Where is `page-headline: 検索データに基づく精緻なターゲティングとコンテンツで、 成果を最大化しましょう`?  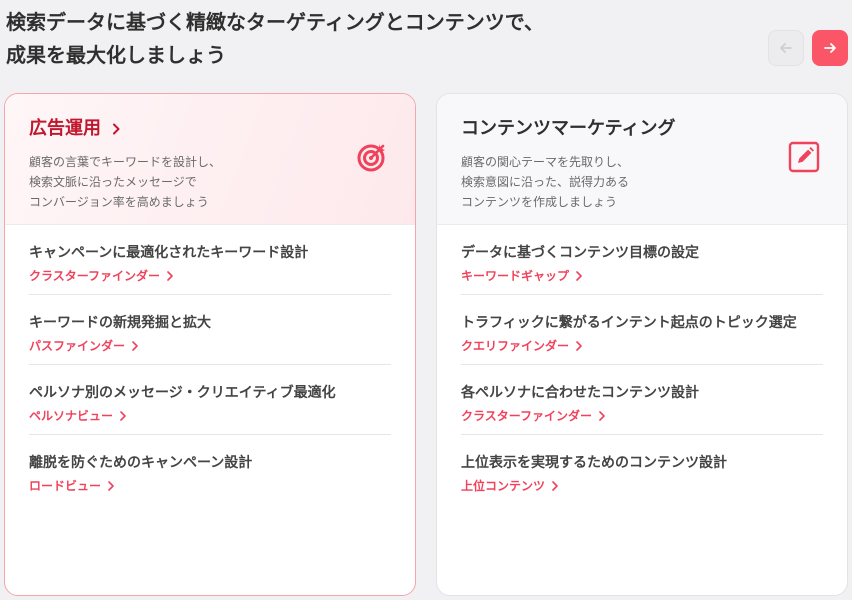
page-headline: 検索データに基づく精緻なターゲティングとコンテンツで、 成果を最大化しましょう is located at coordinates (366, 39).